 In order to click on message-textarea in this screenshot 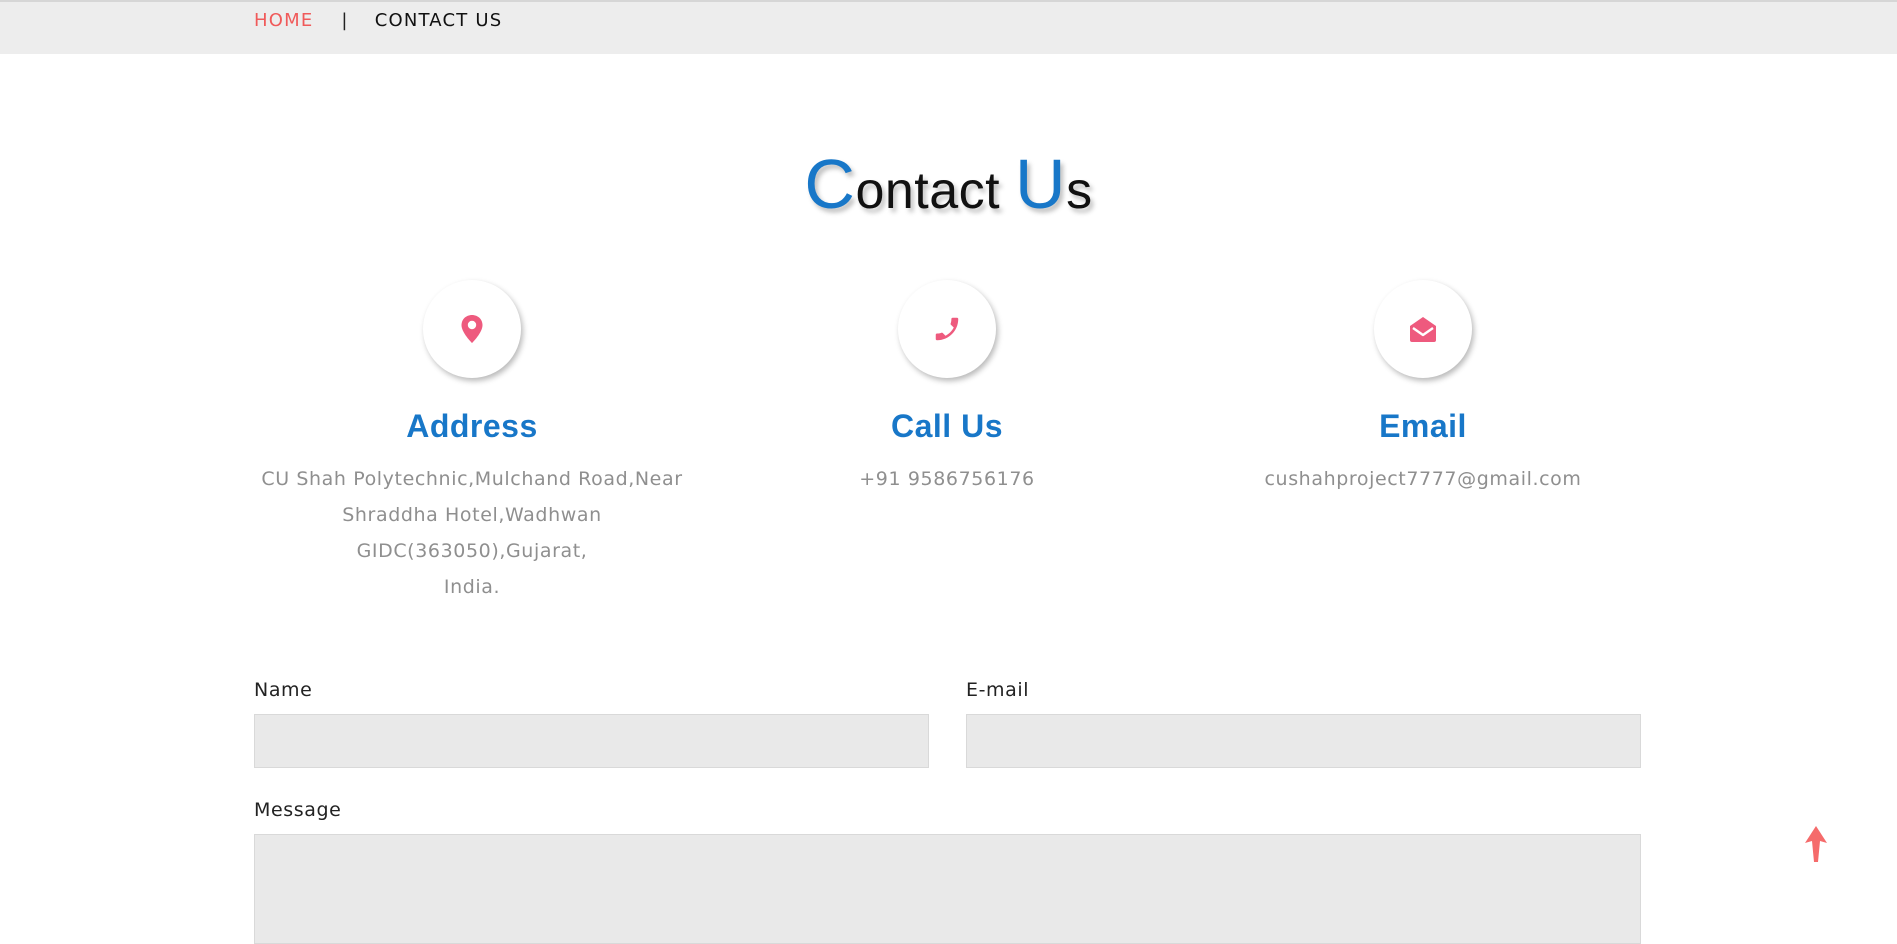, I will do `click(947, 889)`.